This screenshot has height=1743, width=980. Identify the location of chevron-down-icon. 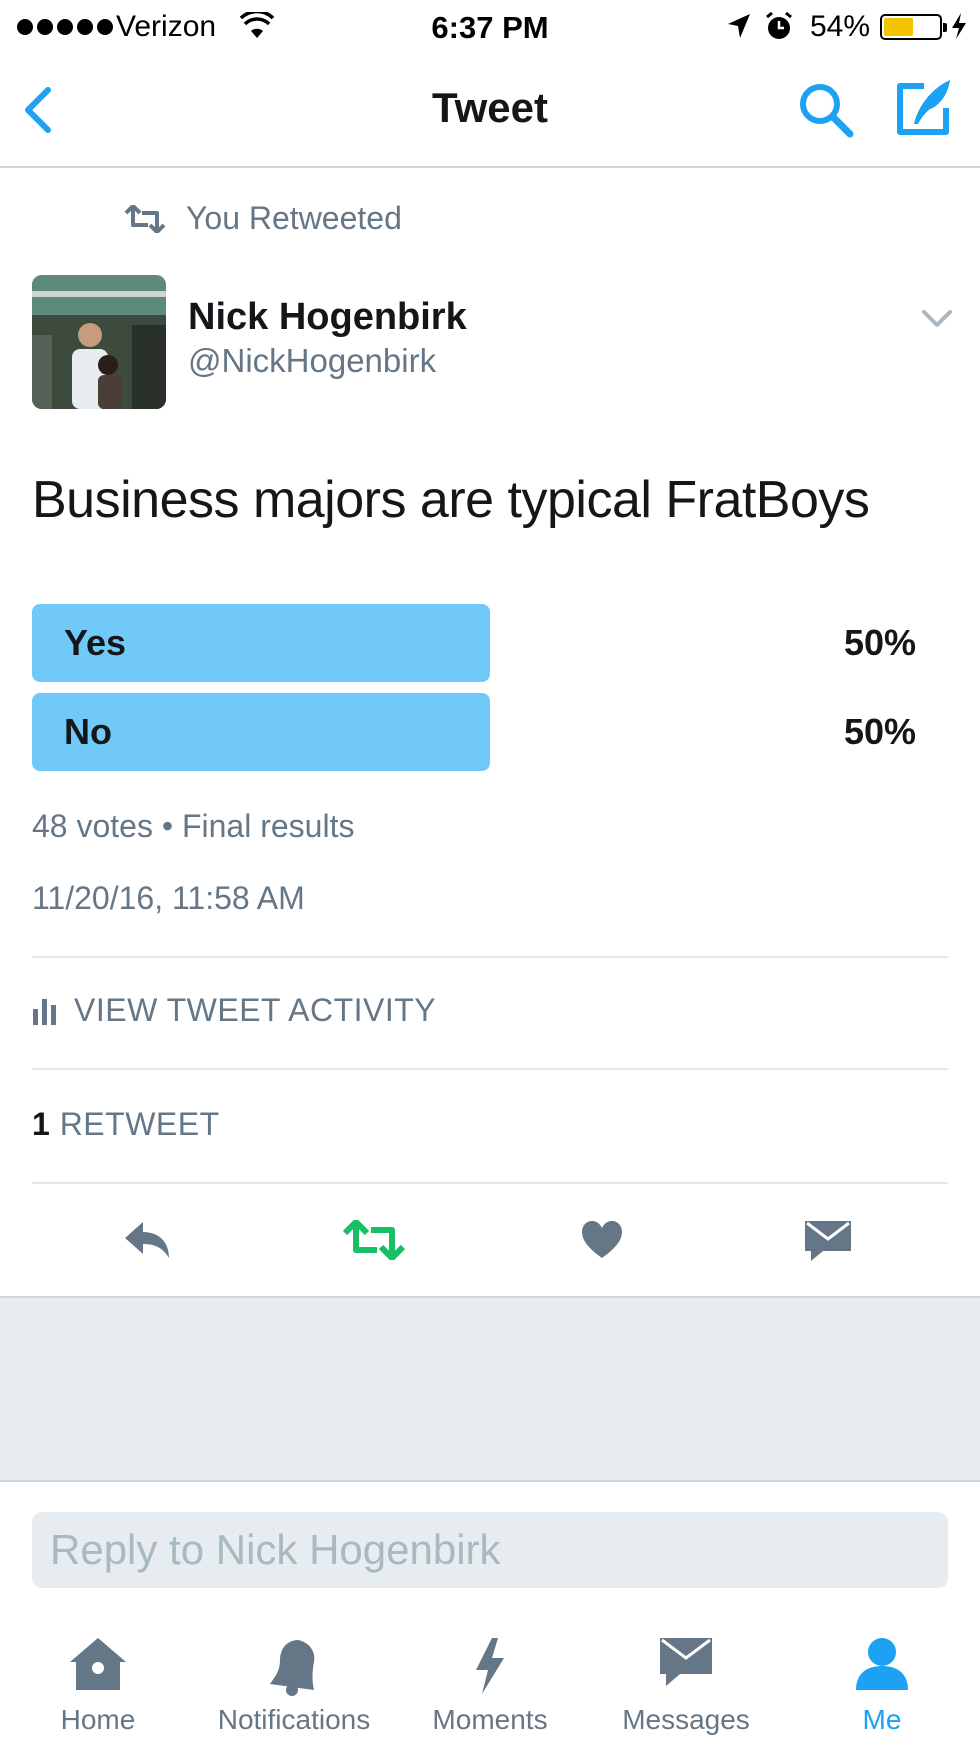
(937, 319).